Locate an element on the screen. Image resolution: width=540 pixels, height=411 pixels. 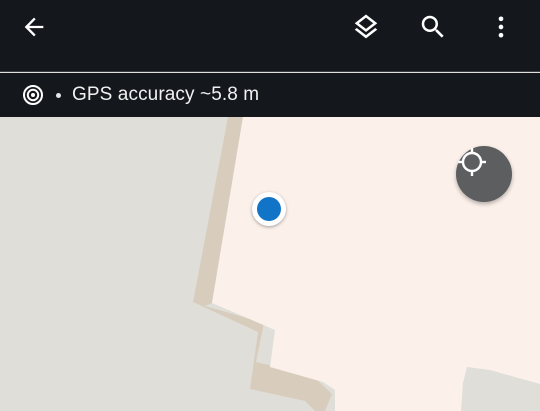
gps-accuracy-text: GPS accuracy ~5.8 m is located at coordinates (166, 94).